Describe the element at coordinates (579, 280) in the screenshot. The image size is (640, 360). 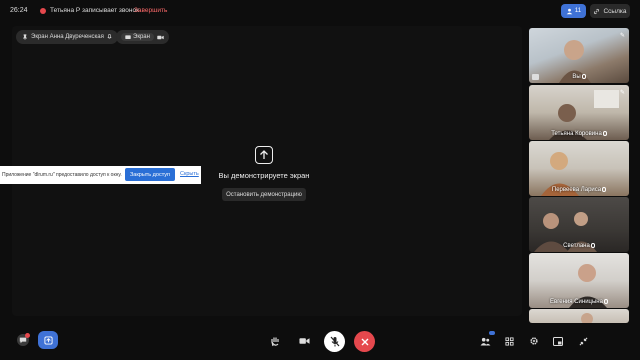
I see `participant-tile: Евгения Синицына` at that location.